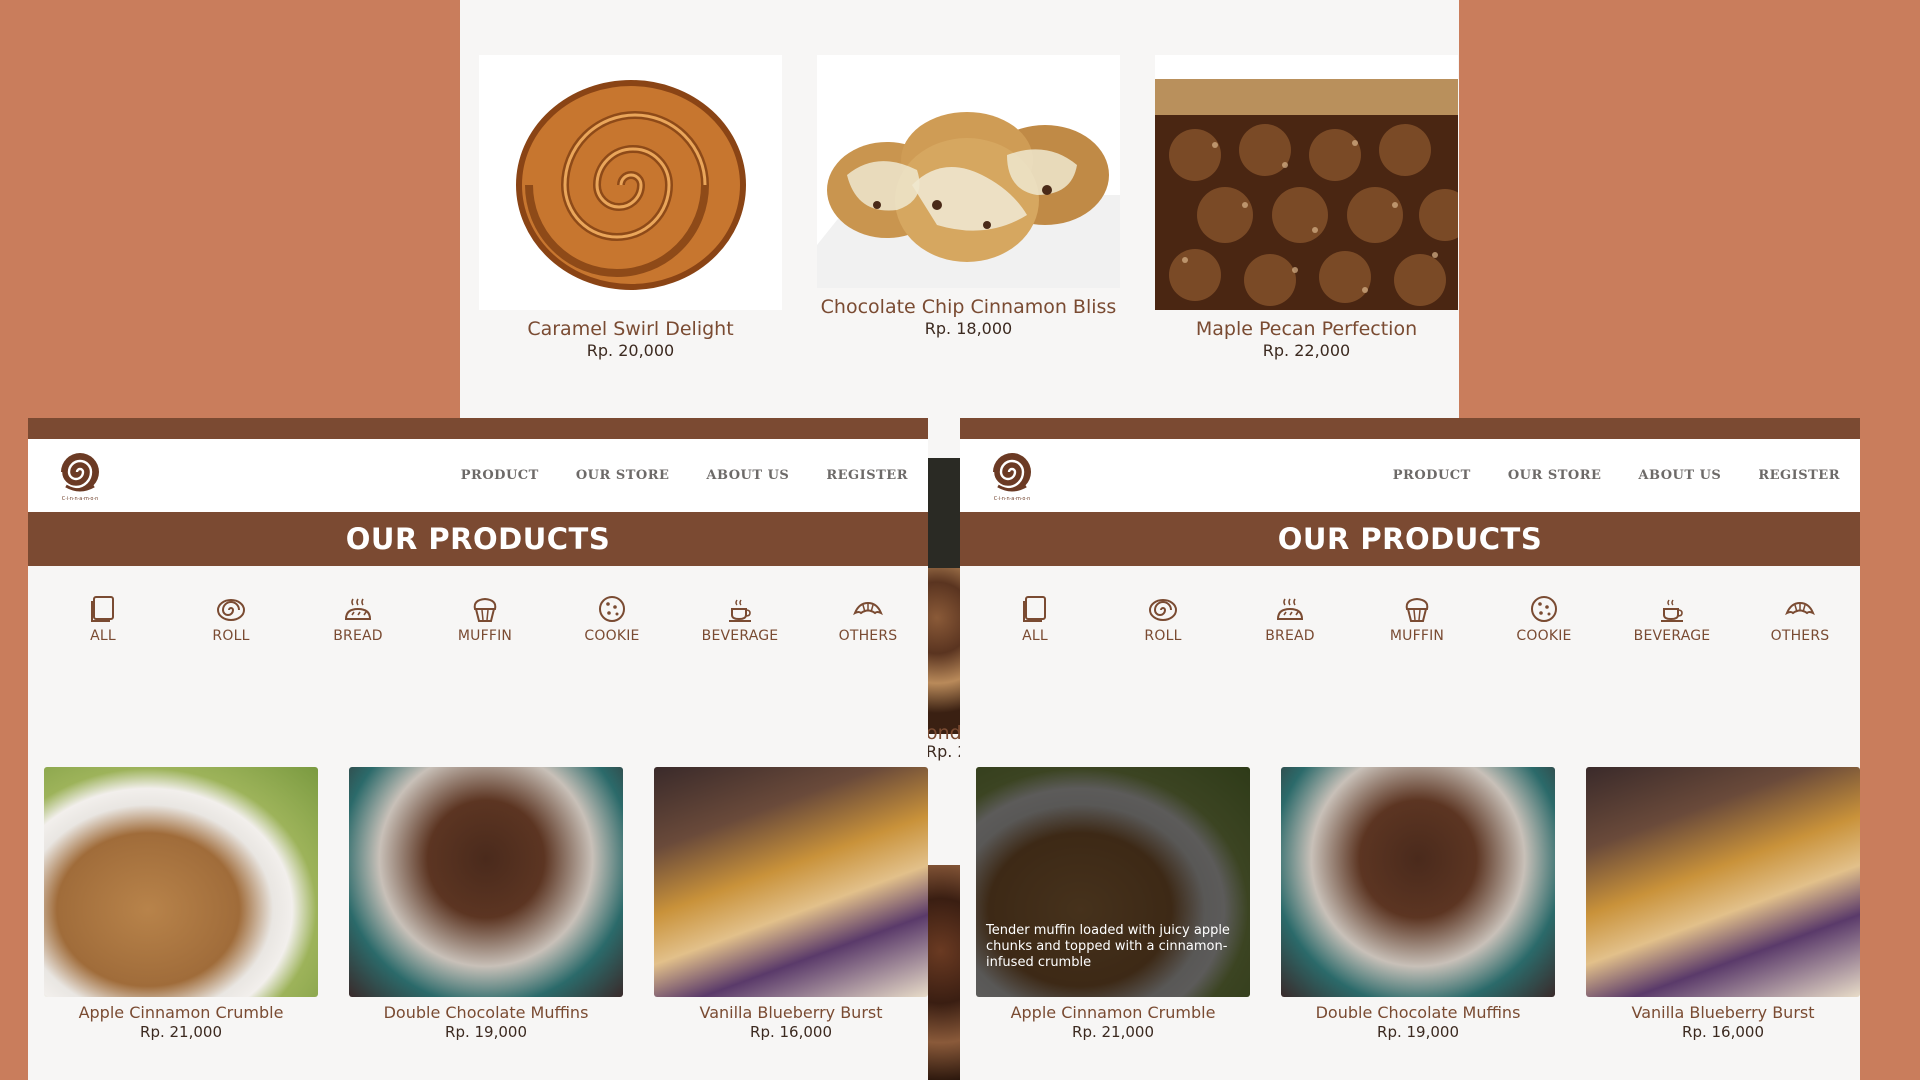 The height and width of the screenshot is (1080, 1920). What do you see at coordinates (231, 636) in the screenshot?
I see `category-label: ROLL` at bounding box center [231, 636].